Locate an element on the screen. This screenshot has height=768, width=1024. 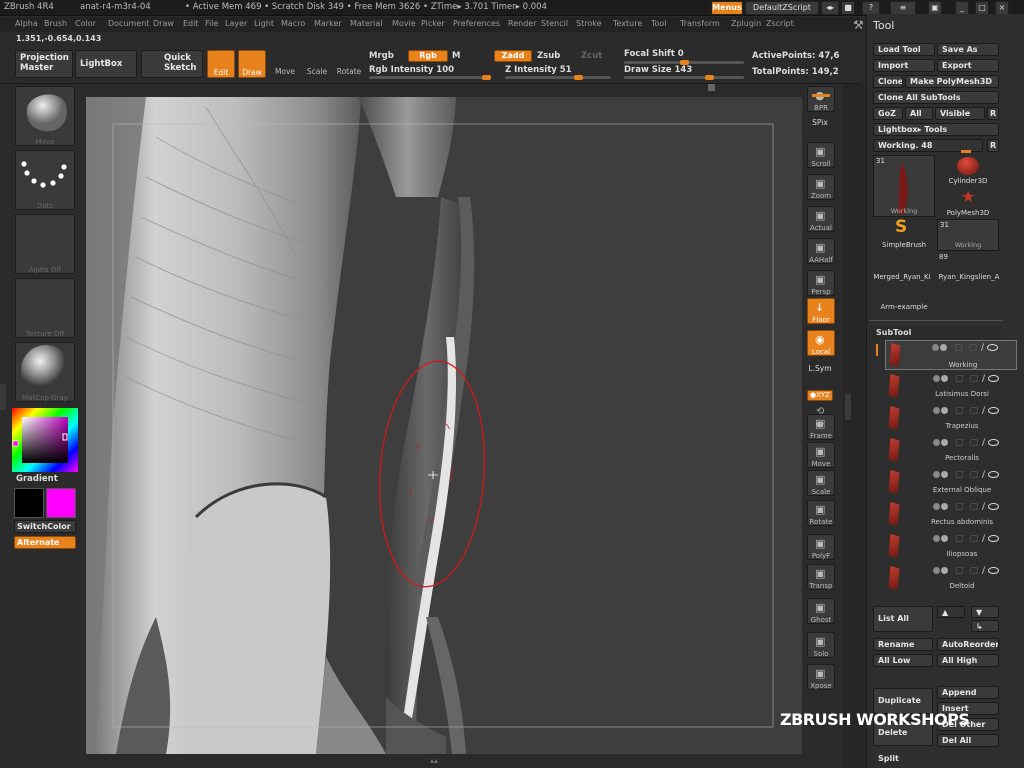
brush-thumbnail: Move is located at coordinates (45, 116).